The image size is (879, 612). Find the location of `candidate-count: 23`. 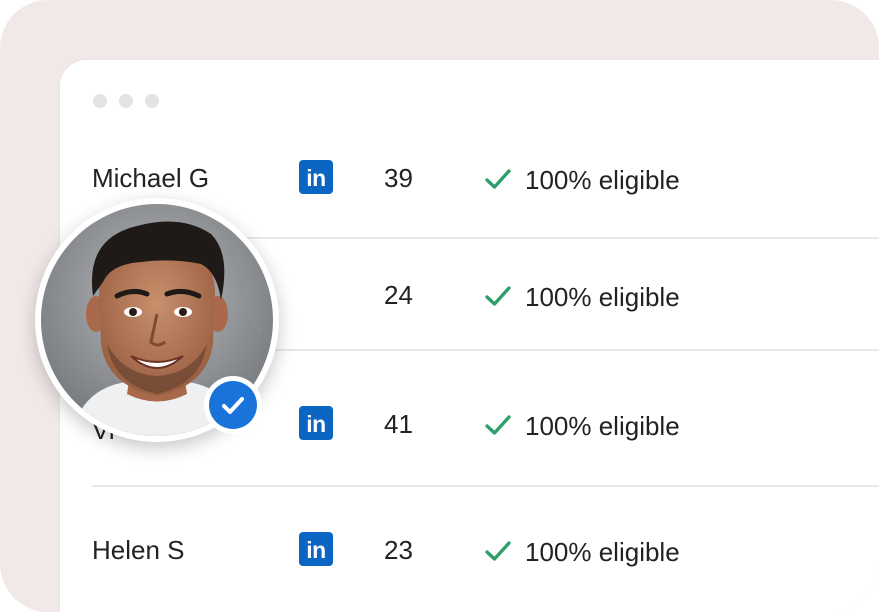

candidate-count: 23 is located at coordinates (398, 550).